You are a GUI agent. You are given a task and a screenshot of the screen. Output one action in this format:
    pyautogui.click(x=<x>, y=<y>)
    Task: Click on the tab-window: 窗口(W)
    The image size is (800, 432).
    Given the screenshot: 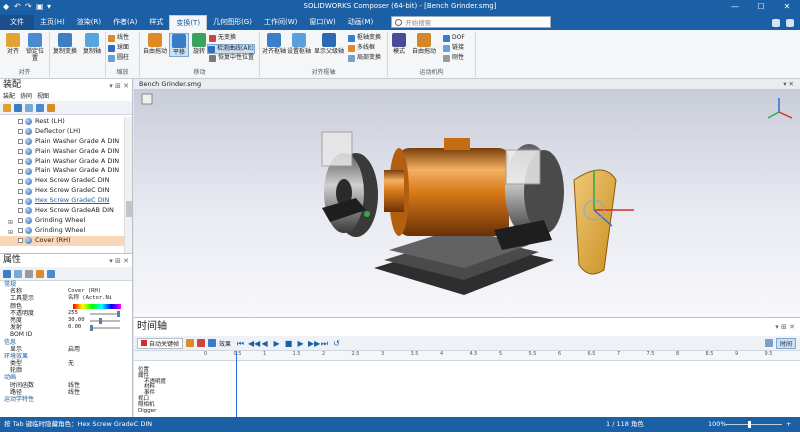 What is the action you would take?
    pyautogui.click(x=322, y=22)
    